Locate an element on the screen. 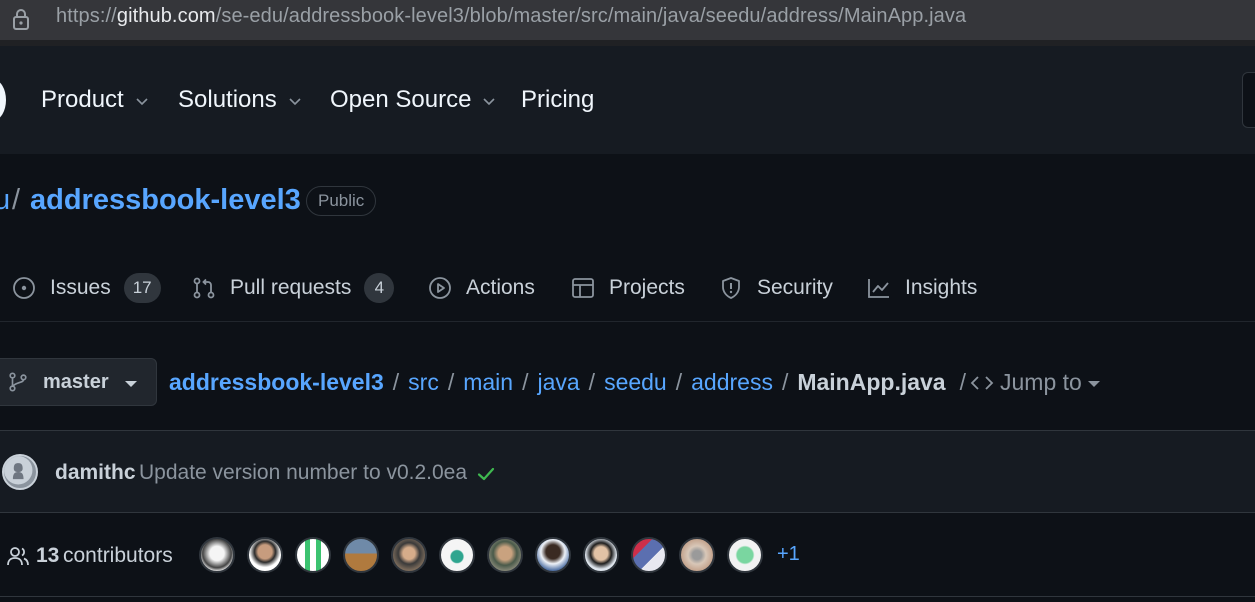 Image resolution: width=1255 pixels, height=602 pixels. contributors-count: 13 is located at coordinates (47, 556).